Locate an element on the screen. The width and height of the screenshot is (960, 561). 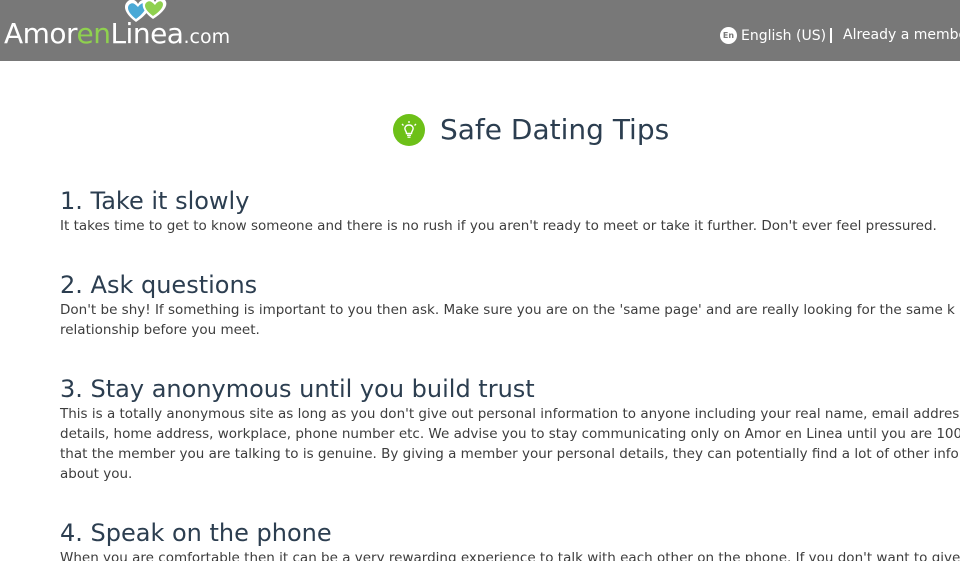
tip-heading: 4. Speak on the phone is located at coordinates (196, 533).